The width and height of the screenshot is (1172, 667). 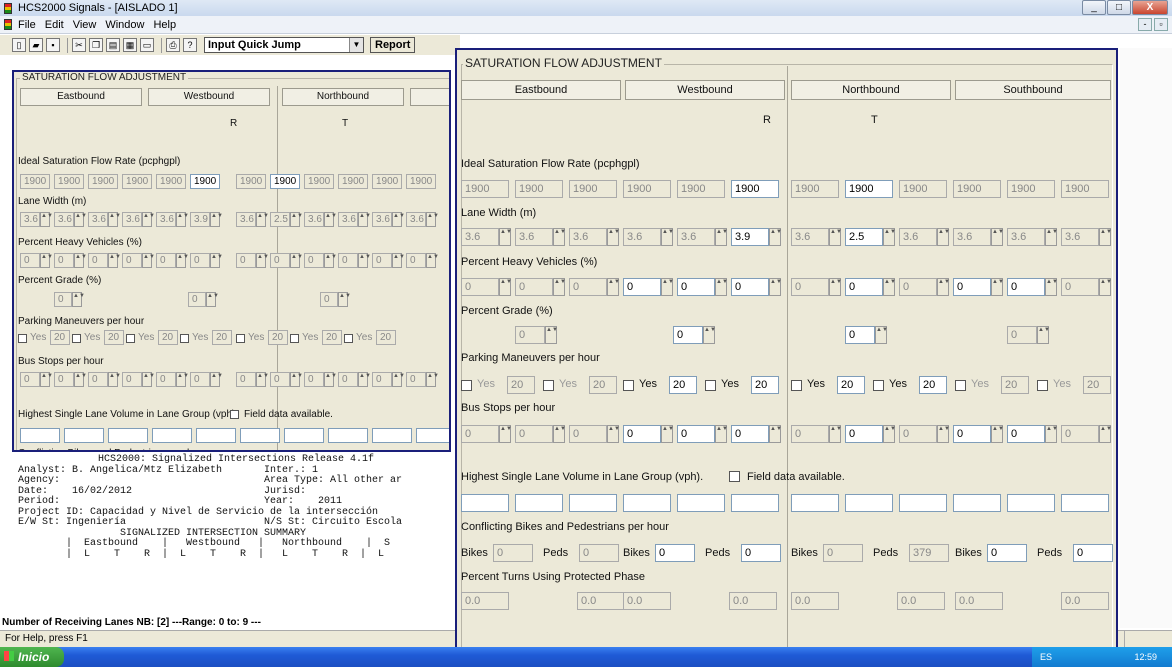 What do you see at coordinates (85, 25) in the screenshot?
I see `menu-view: View` at bounding box center [85, 25].